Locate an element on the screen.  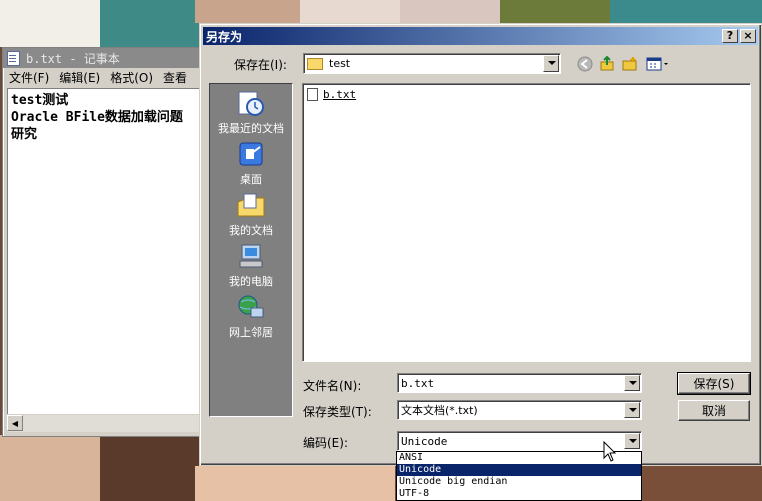
menu-format: 格式(O) is located at coordinates (131, 77).